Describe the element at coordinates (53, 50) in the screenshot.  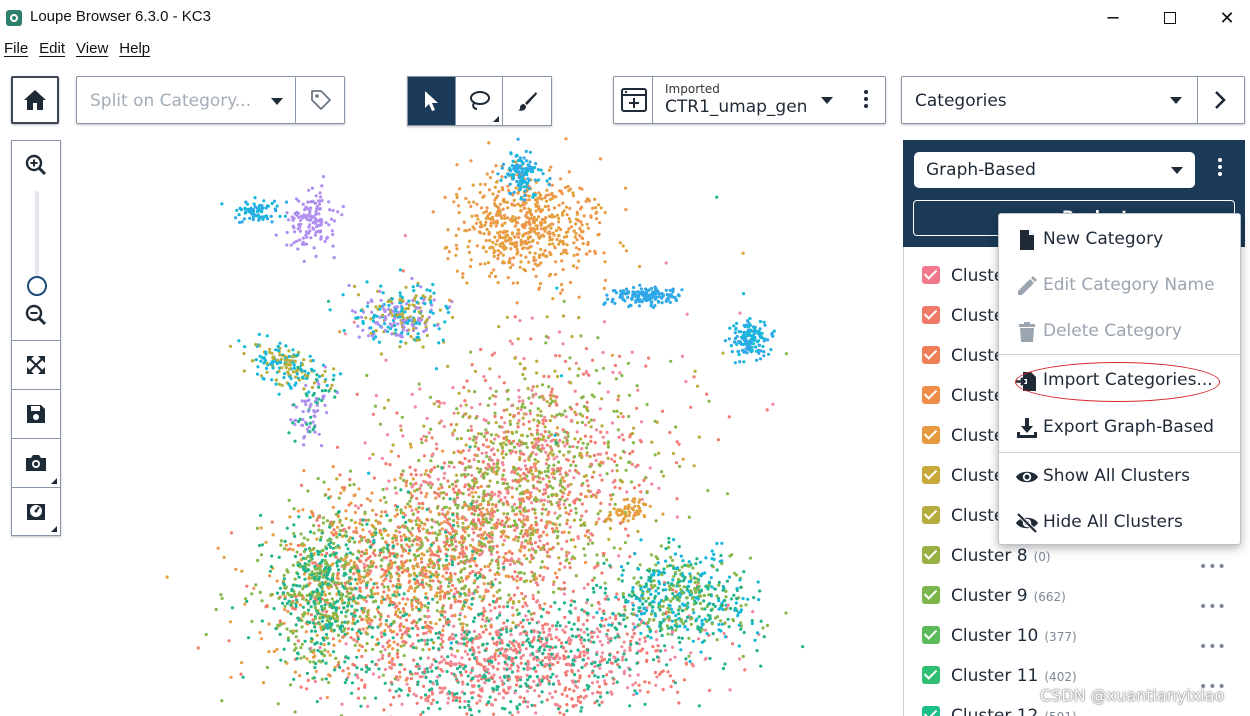
I see `menu-edit: Edit` at that location.